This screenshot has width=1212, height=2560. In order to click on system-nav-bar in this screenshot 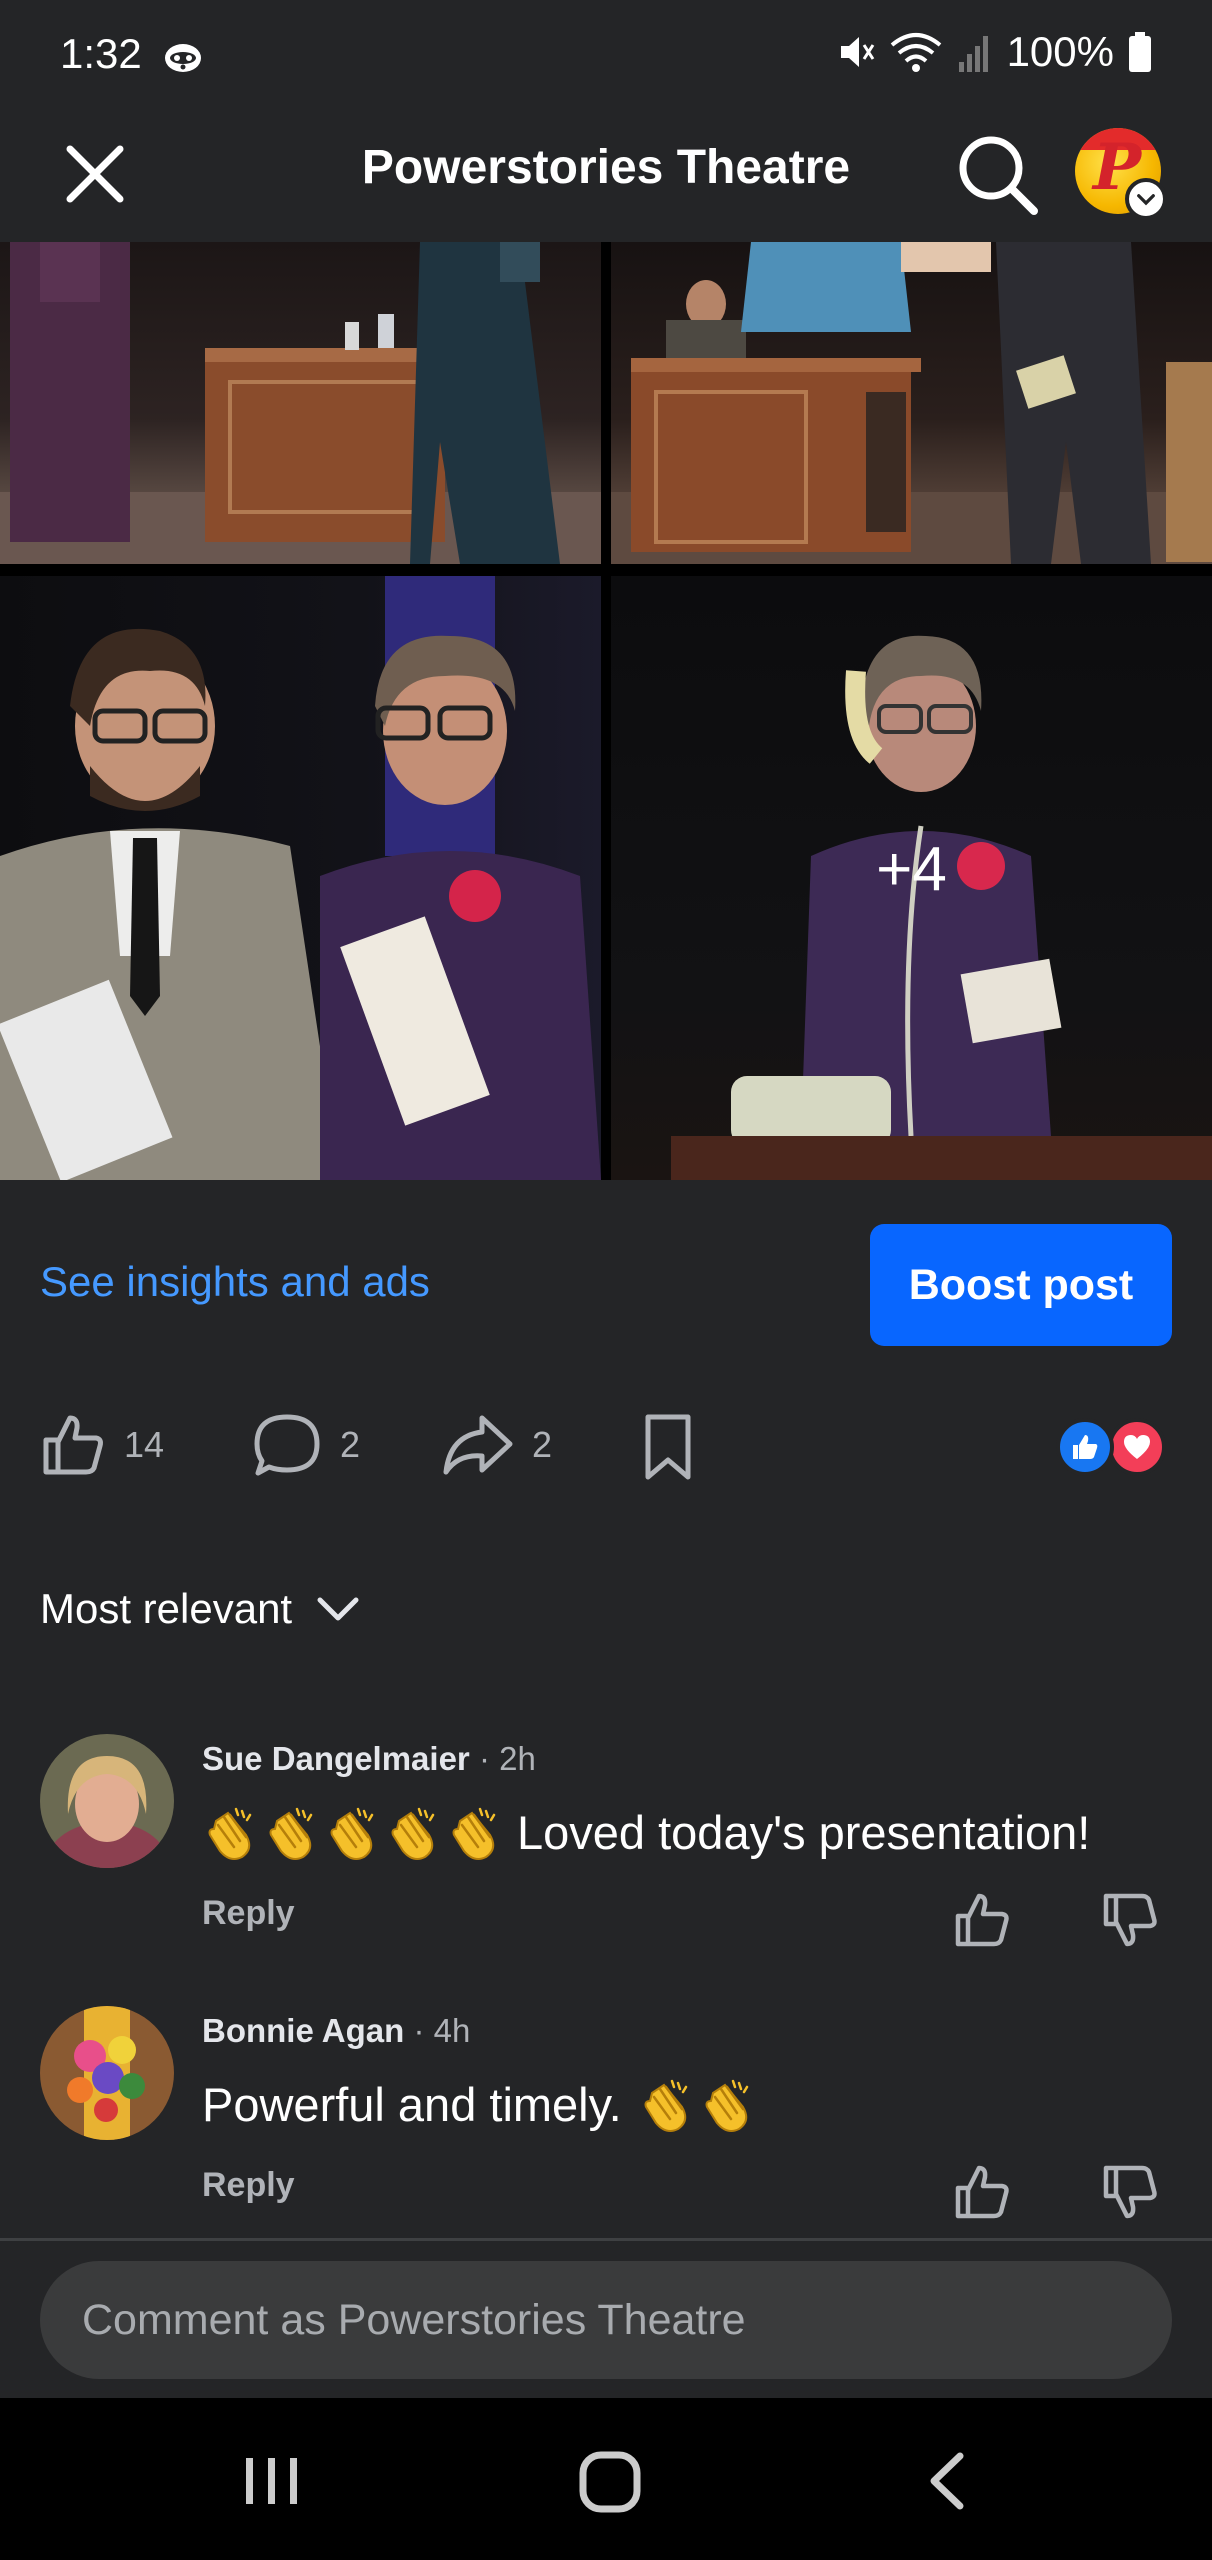, I will do `click(606, 2479)`.